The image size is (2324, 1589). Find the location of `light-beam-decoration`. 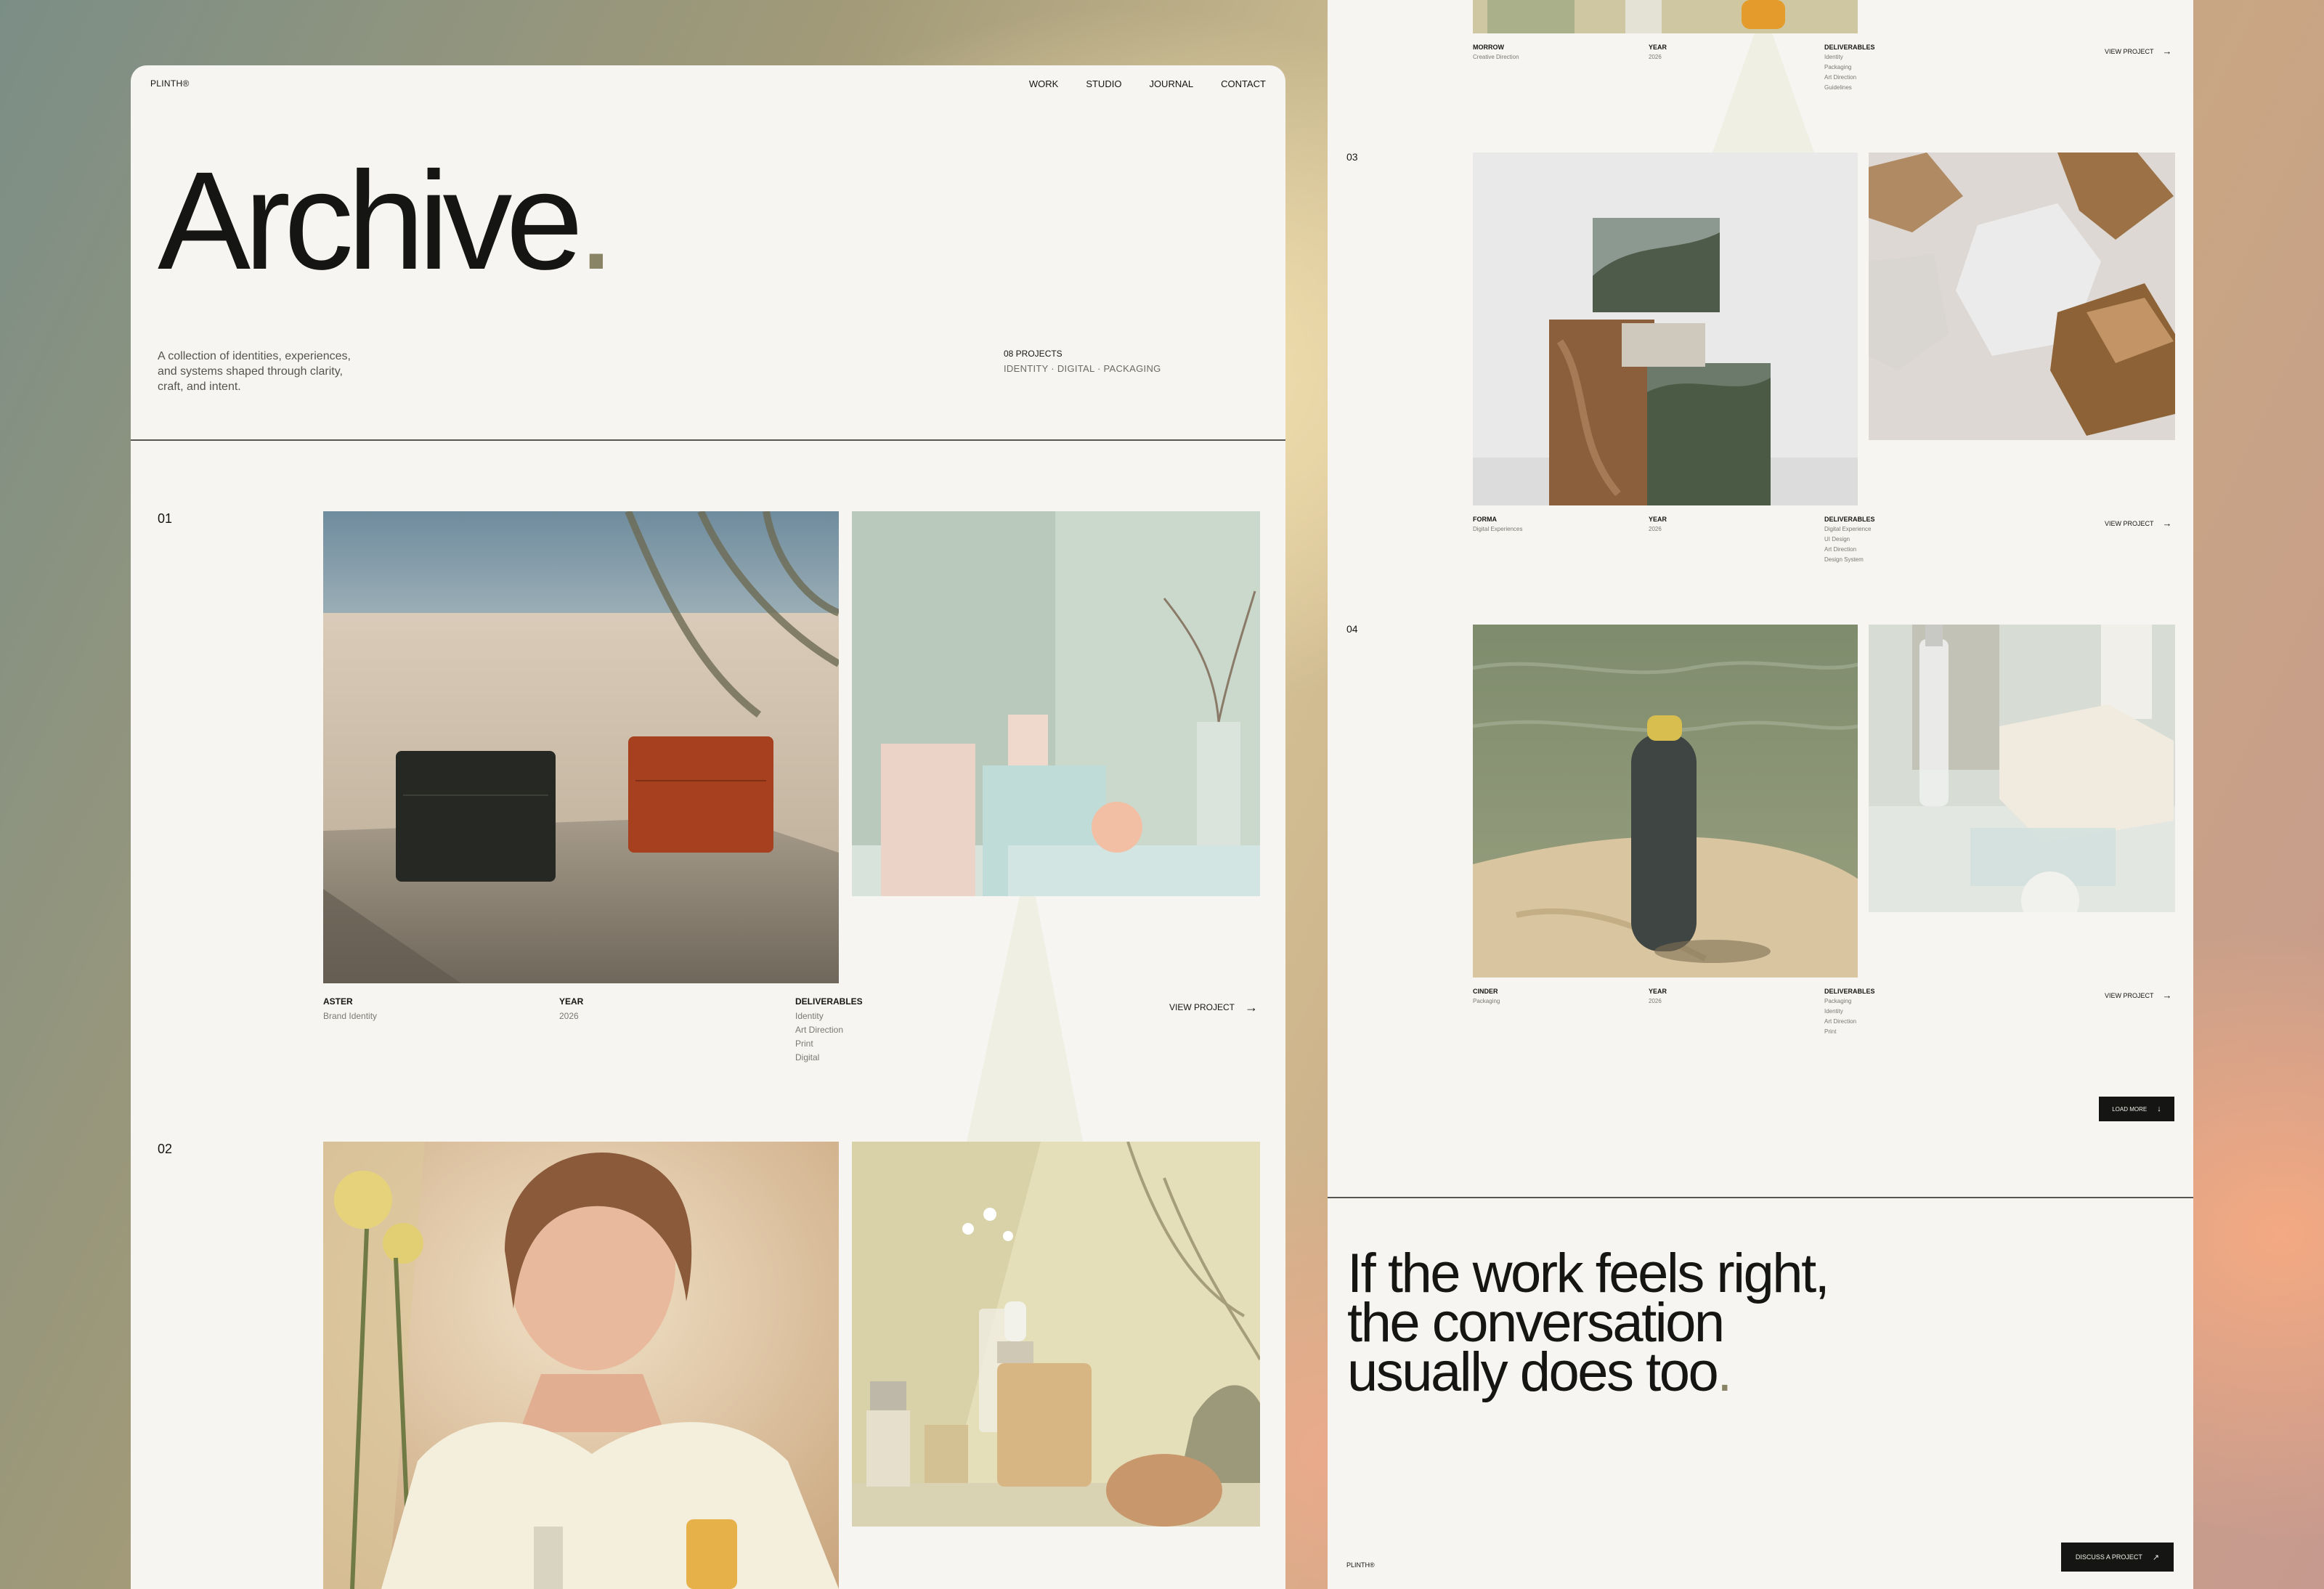

light-beam-decoration is located at coordinates (1763, 91).